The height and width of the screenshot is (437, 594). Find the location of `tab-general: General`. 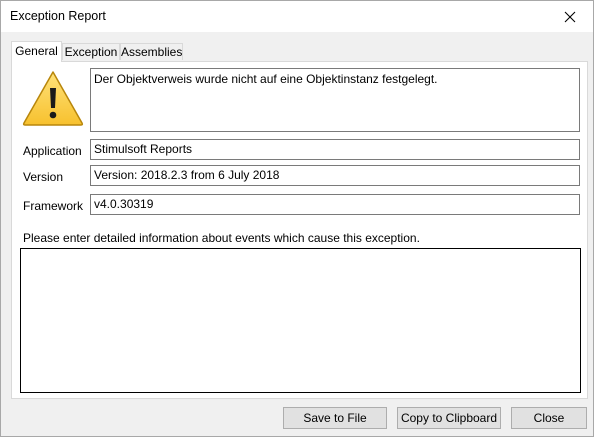

tab-general: General is located at coordinates (36, 51).